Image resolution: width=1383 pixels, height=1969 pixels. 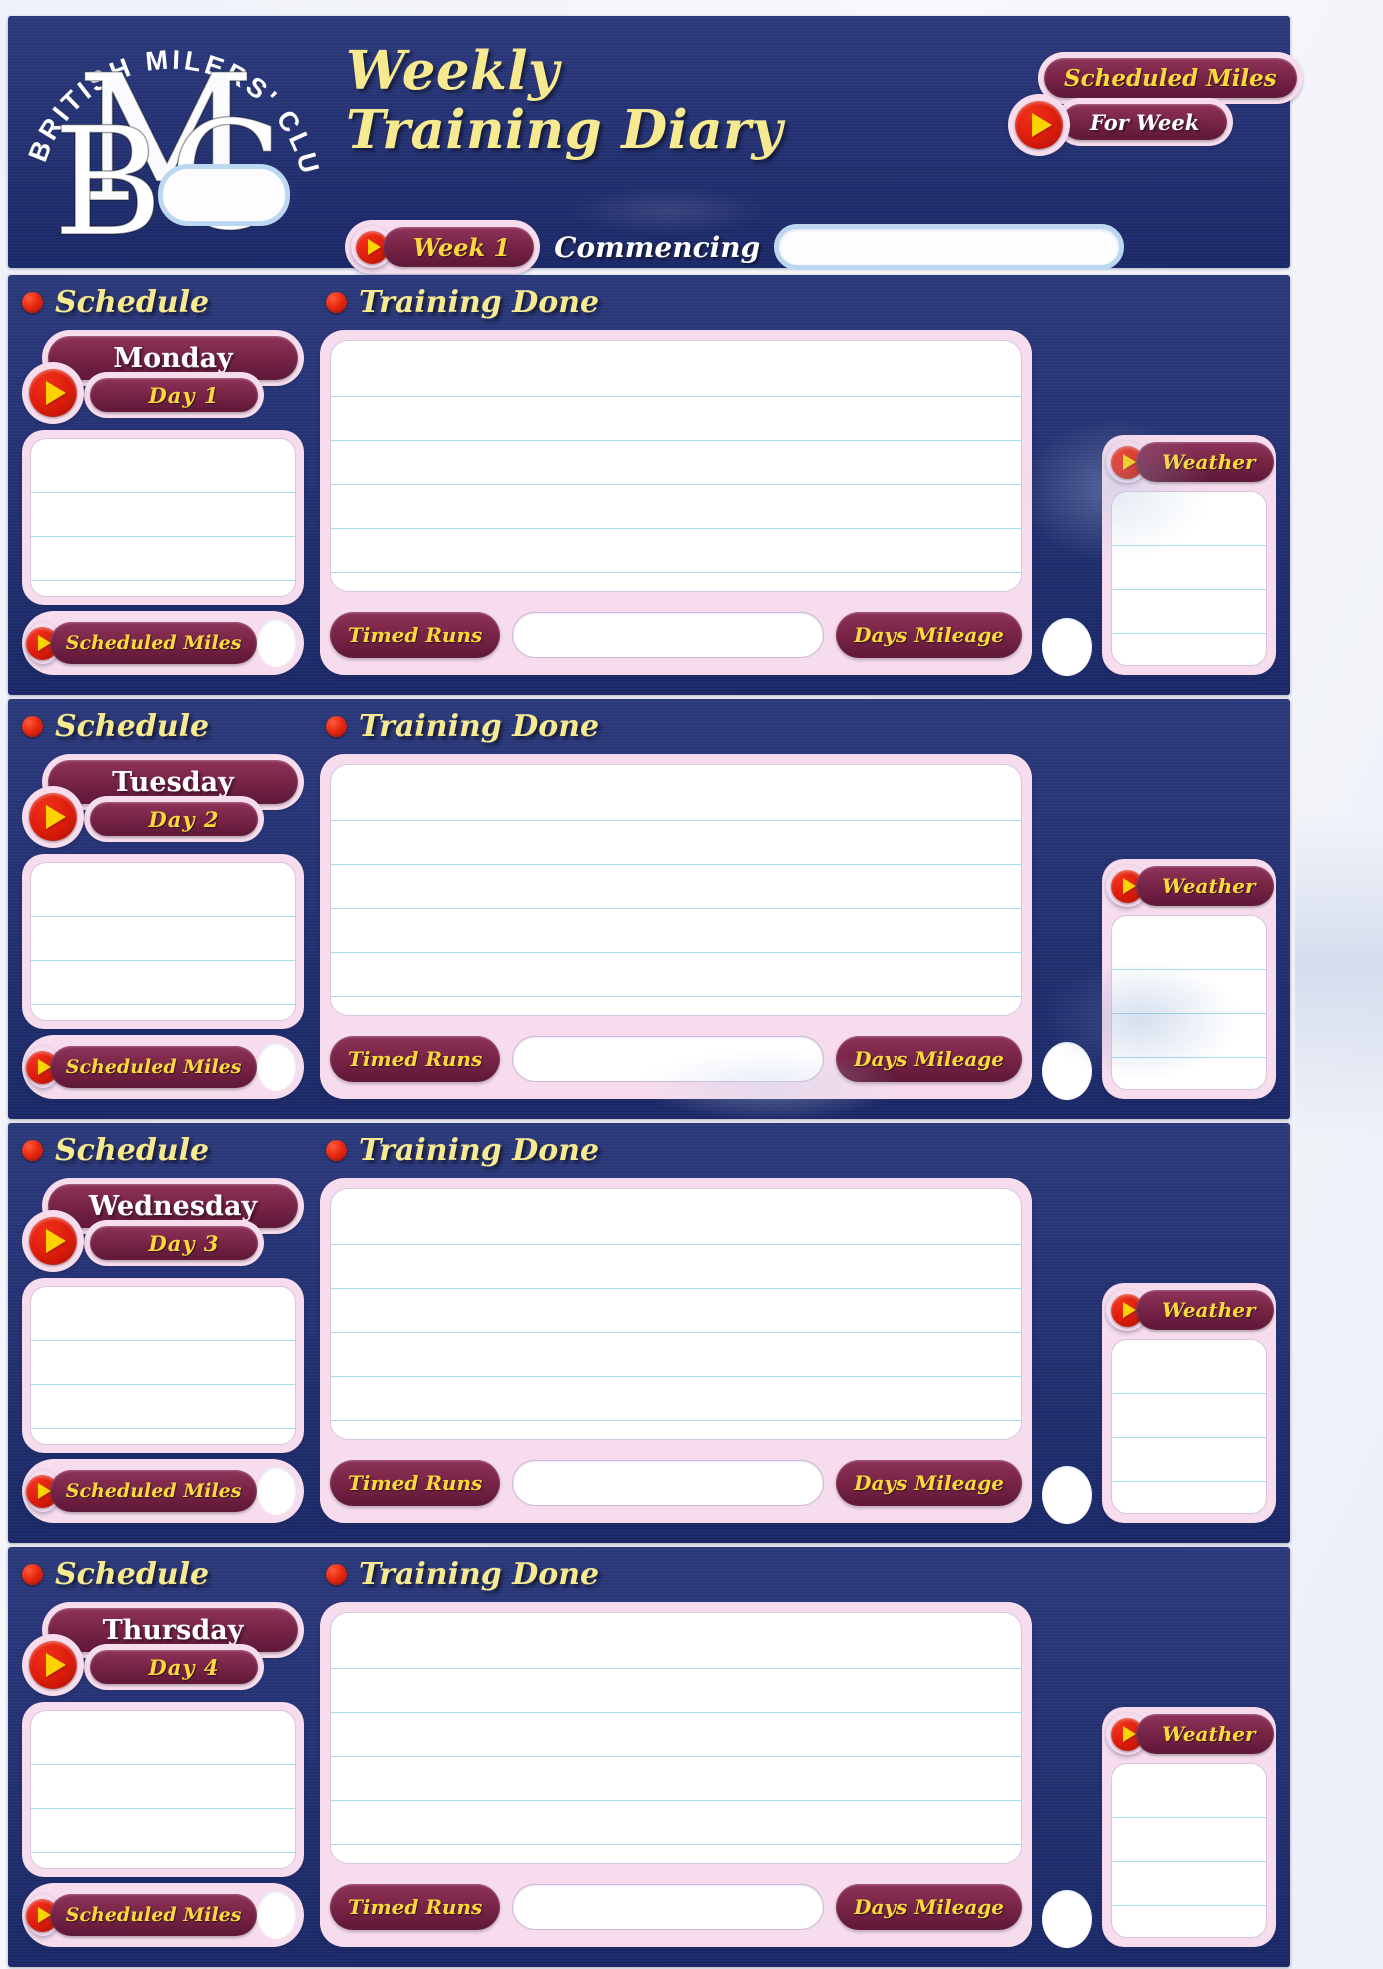 I want to click on day-name-label: Tuesday, so click(x=173, y=782).